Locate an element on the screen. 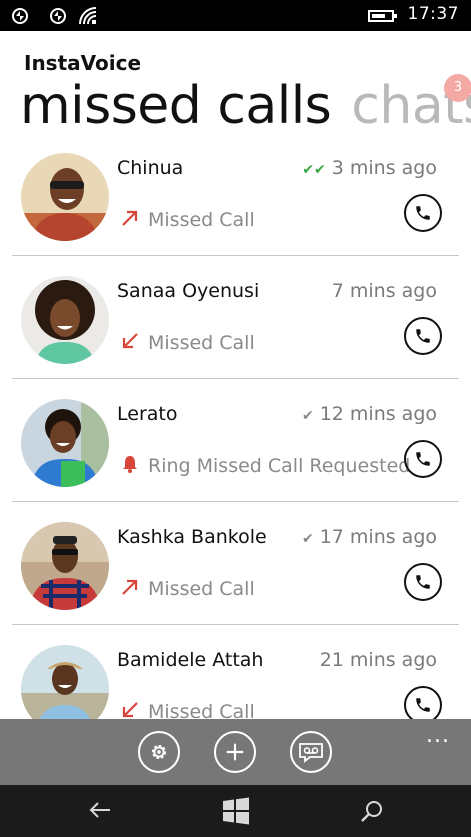 The width and height of the screenshot is (471, 837). timestamp: ✔✔ 3 mins ago is located at coordinates (369, 168).